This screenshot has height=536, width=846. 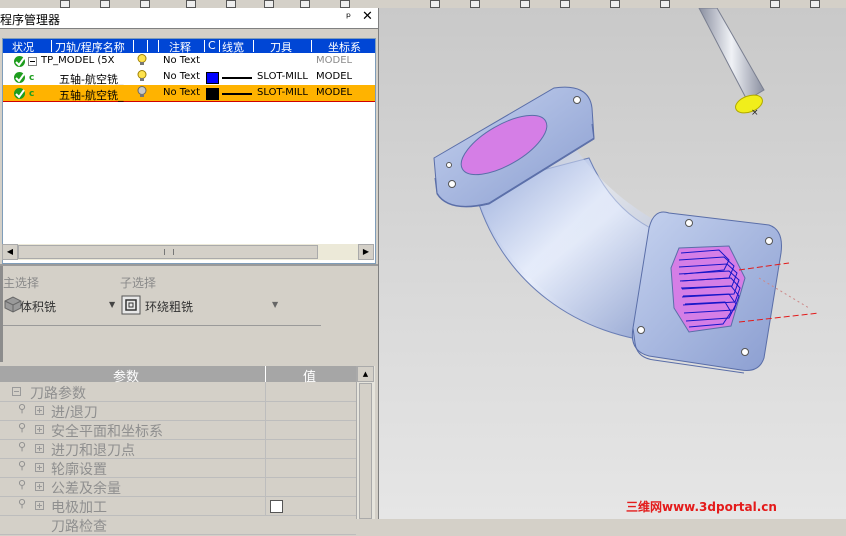 I want to click on selection-area: 主选择 体积铣 ▼ 子选择 环绕粗铣 ▼, so click(x=188, y=314).